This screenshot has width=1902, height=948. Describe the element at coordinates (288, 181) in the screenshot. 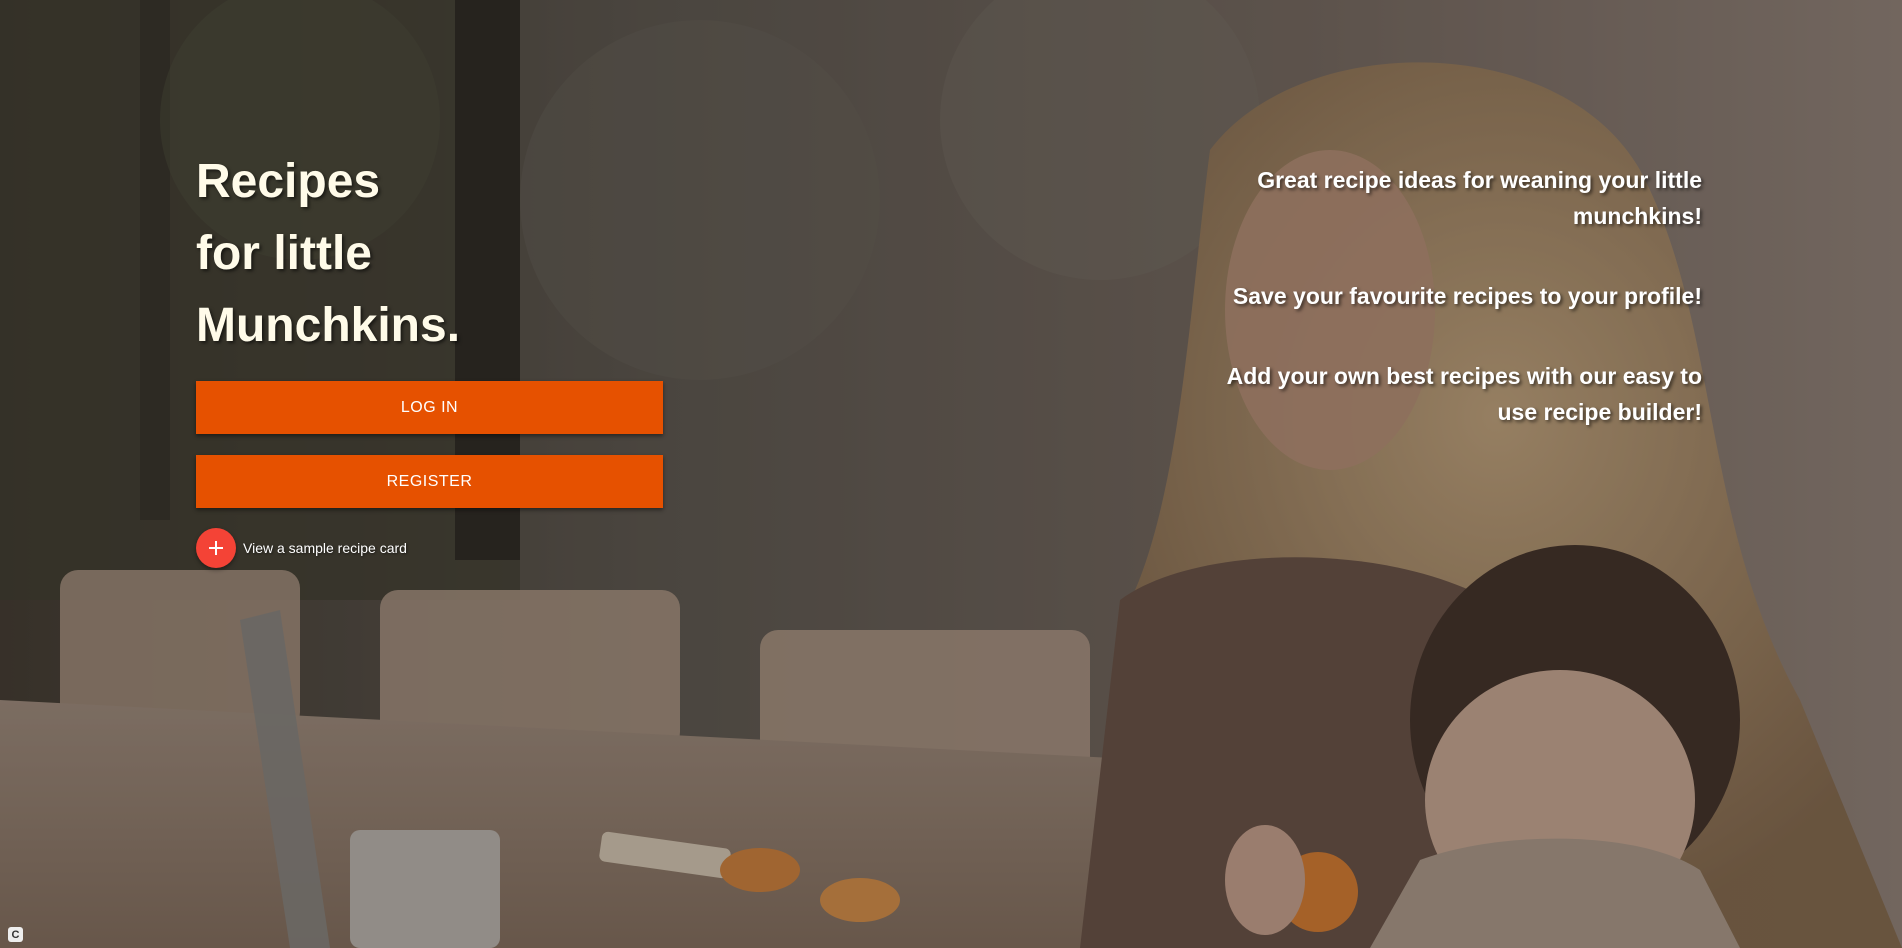

I see `headline-line-1: Recipes` at that location.